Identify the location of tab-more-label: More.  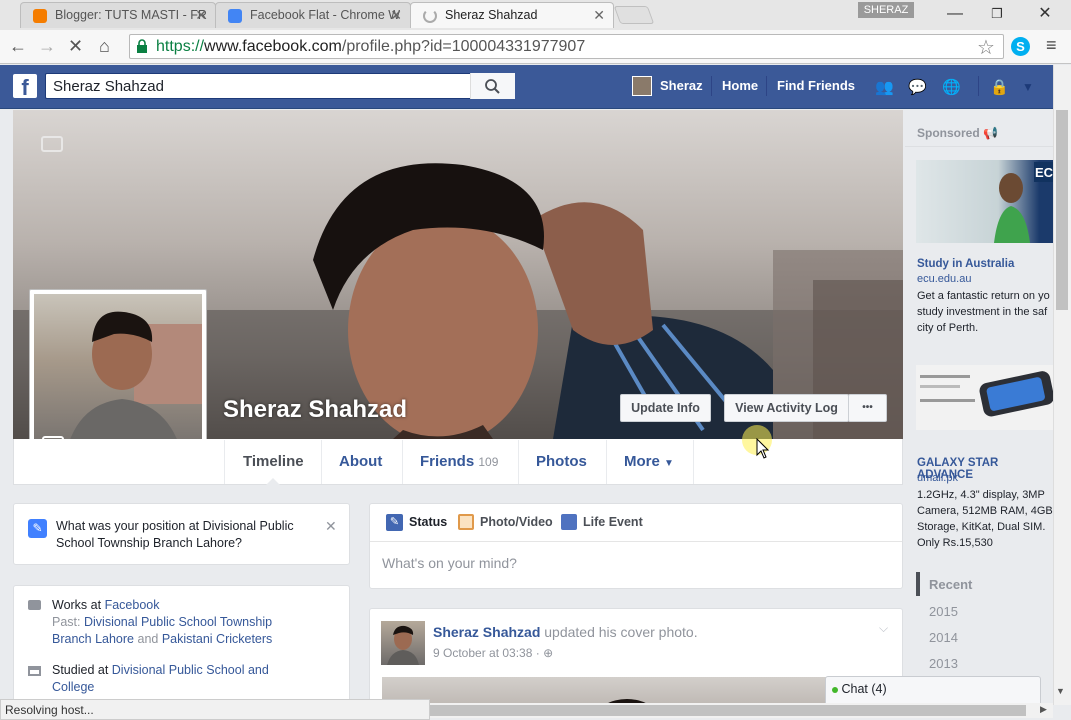
(642, 461).